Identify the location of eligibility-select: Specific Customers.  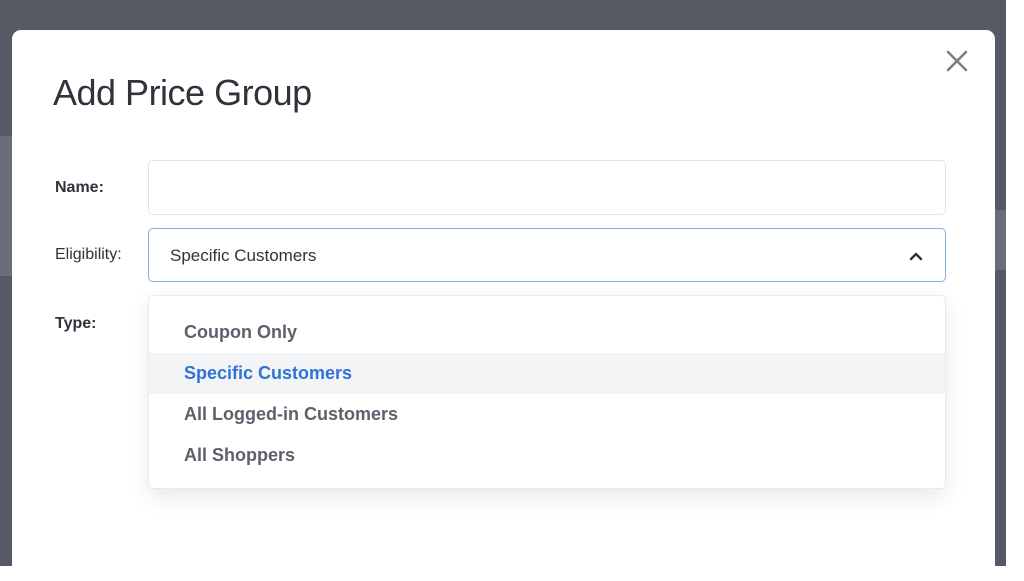
(547, 255).